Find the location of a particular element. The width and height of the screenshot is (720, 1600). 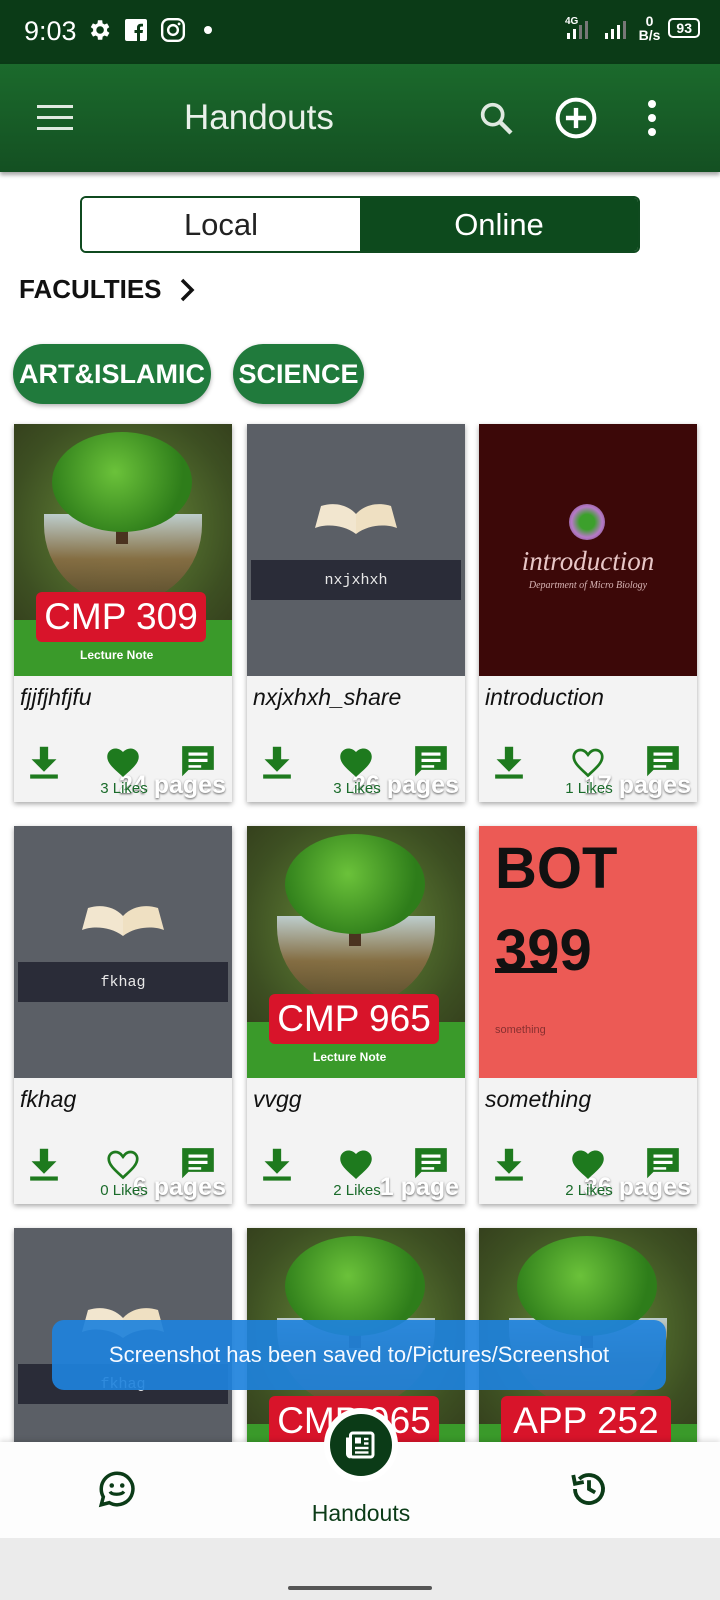

handout-card: CMP 965 Lecture Note 1 page vvgg 2 Likes is located at coordinates (356, 1015).